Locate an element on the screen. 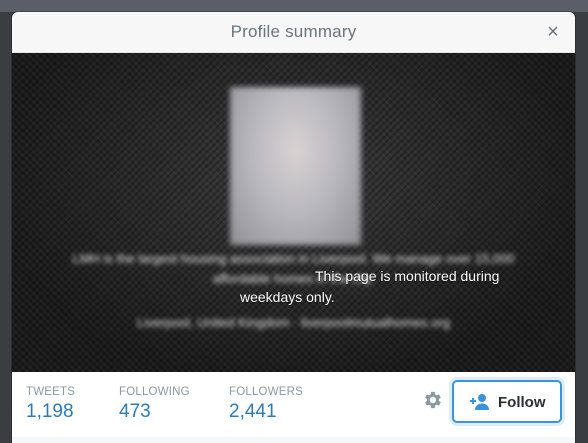 Image resolution: width=588 pixels, height=443 pixels. profile-bio-line2: weekdays only. is located at coordinates (287, 297).